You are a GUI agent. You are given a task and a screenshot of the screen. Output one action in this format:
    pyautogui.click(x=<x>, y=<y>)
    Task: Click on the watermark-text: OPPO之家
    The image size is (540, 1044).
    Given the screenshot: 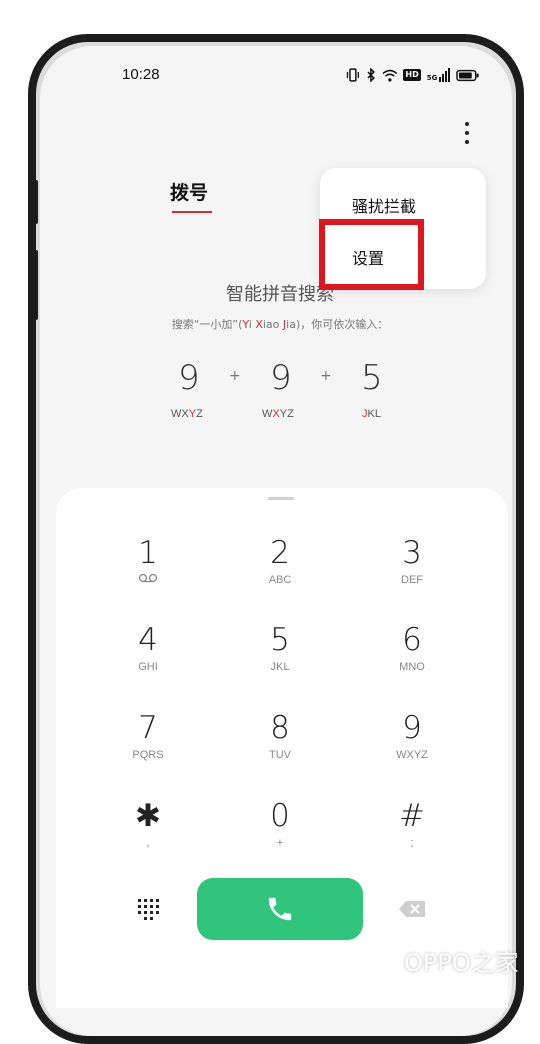 What is the action you would take?
    pyautogui.click(x=461, y=962)
    